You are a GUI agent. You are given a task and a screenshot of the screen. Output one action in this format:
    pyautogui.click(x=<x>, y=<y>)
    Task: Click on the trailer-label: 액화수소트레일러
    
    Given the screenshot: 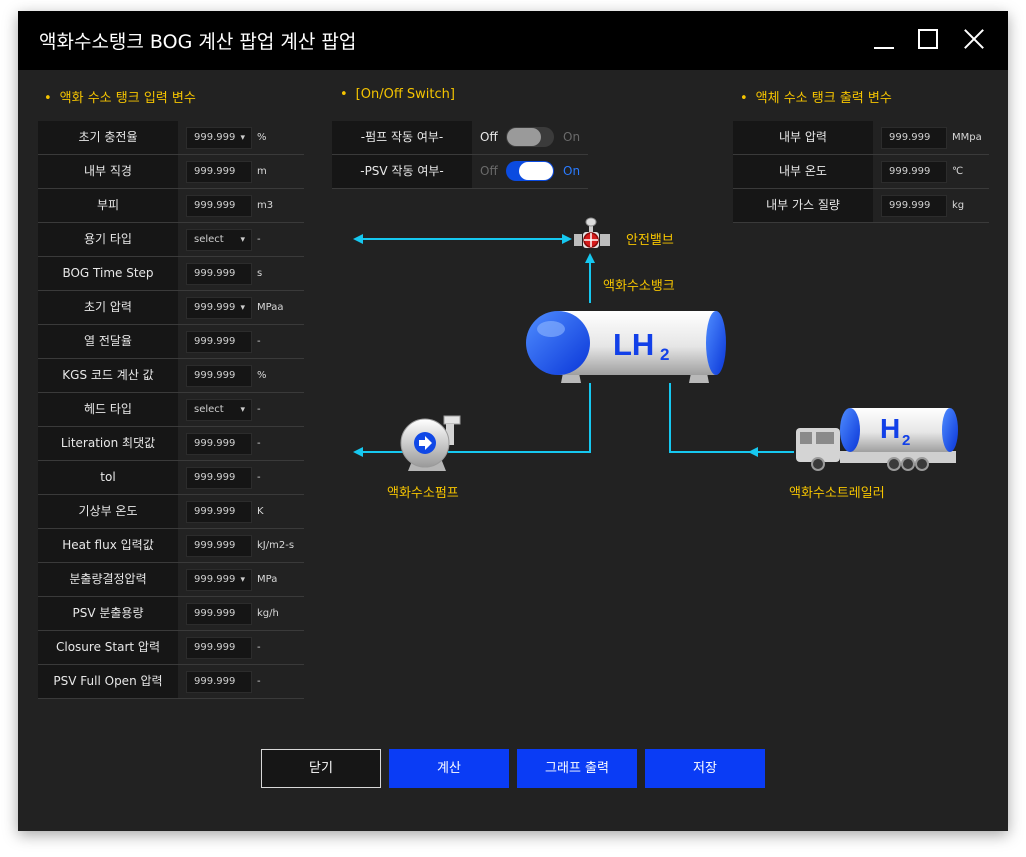 What is the action you would take?
    pyautogui.click(x=837, y=493)
    